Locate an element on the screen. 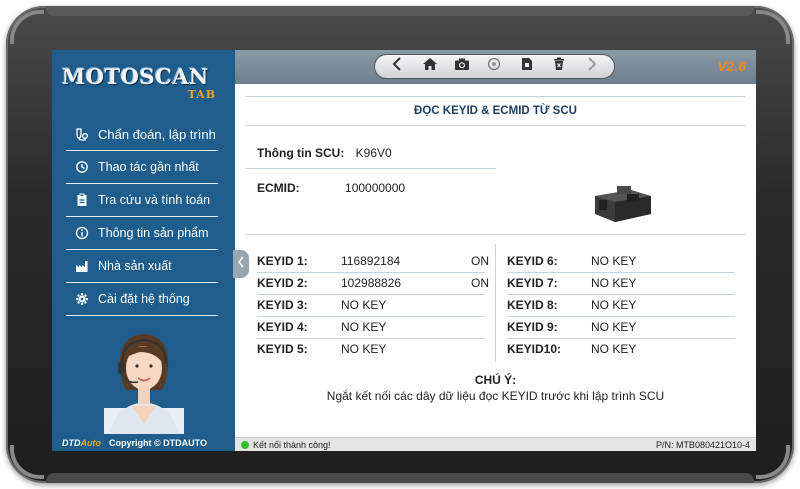 This screenshot has width=800, height=489. logo-main-text: MOTOSCAN is located at coordinates (135, 76).